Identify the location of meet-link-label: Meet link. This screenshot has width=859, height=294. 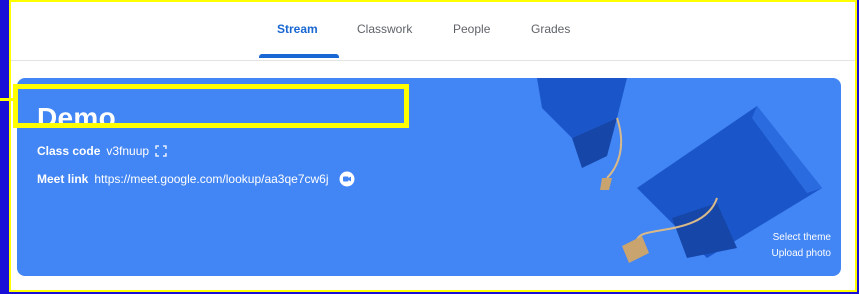
(63, 179).